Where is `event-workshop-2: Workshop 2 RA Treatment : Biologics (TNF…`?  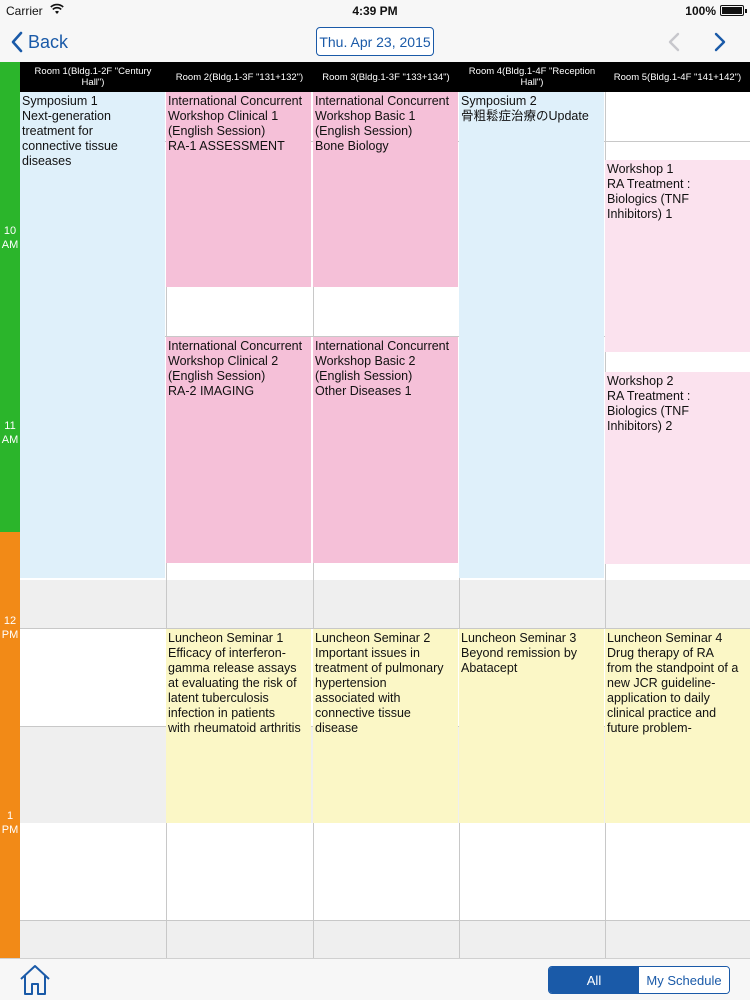
event-workshop-2: Workshop 2 RA Treatment : Biologics (TNF… is located at coordinates (677, 468).